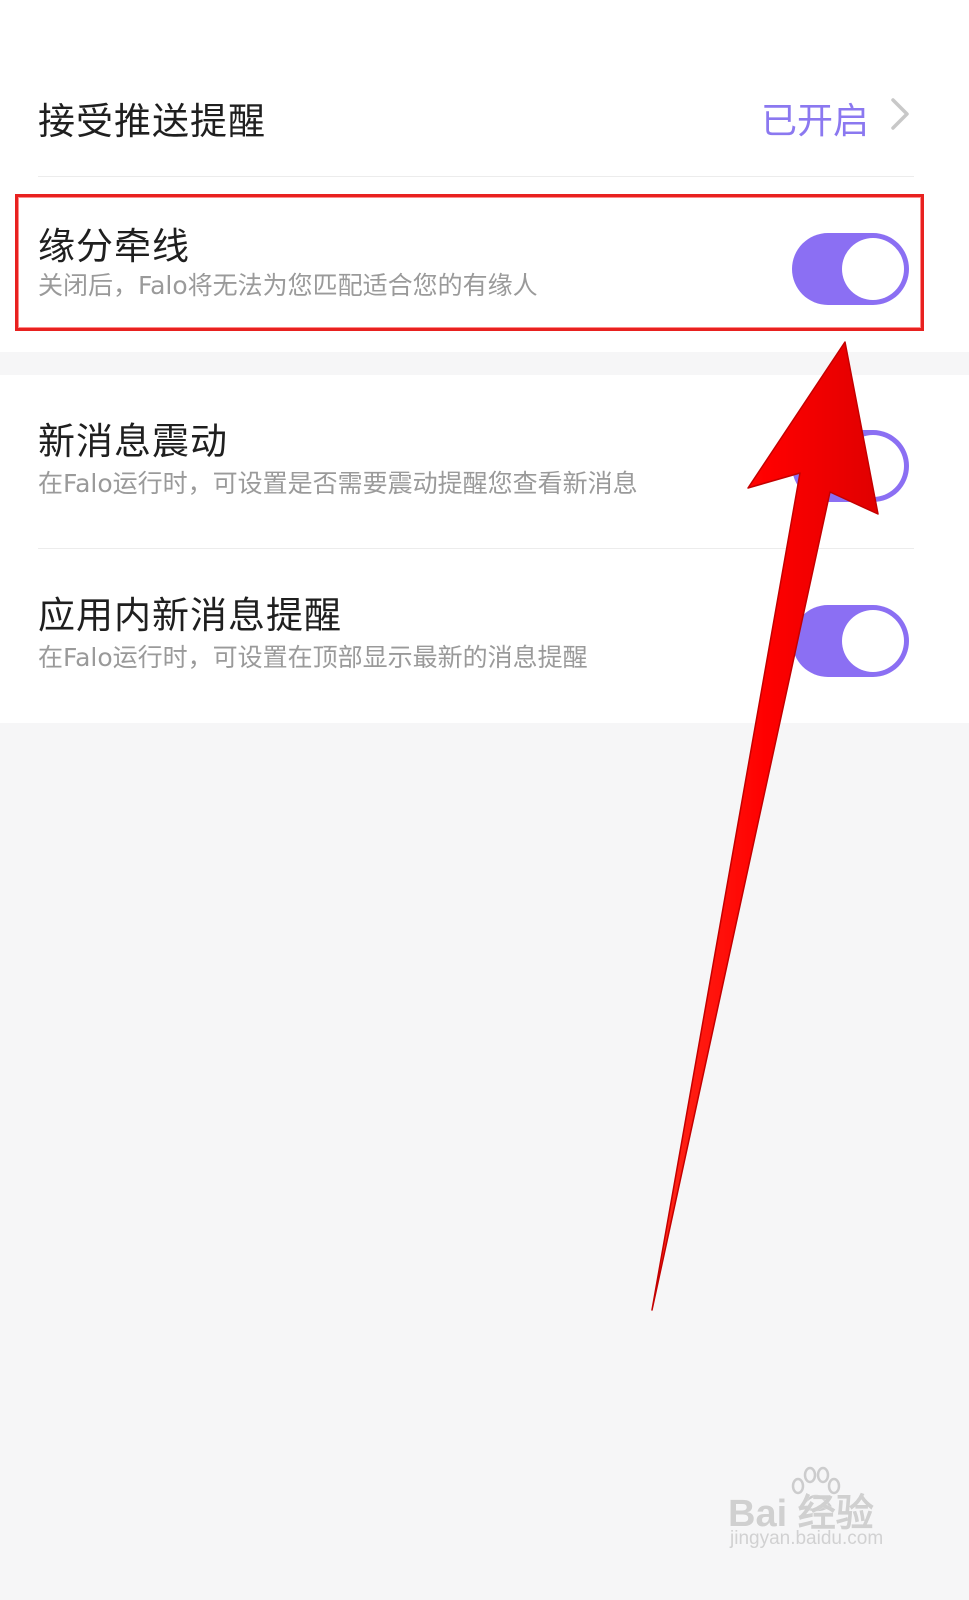 The height and width of the screenshot is (1600, 969). Describe the element at coordinates (765, 826) in the screenshot. I see `red-arrow-annotation` at that location.